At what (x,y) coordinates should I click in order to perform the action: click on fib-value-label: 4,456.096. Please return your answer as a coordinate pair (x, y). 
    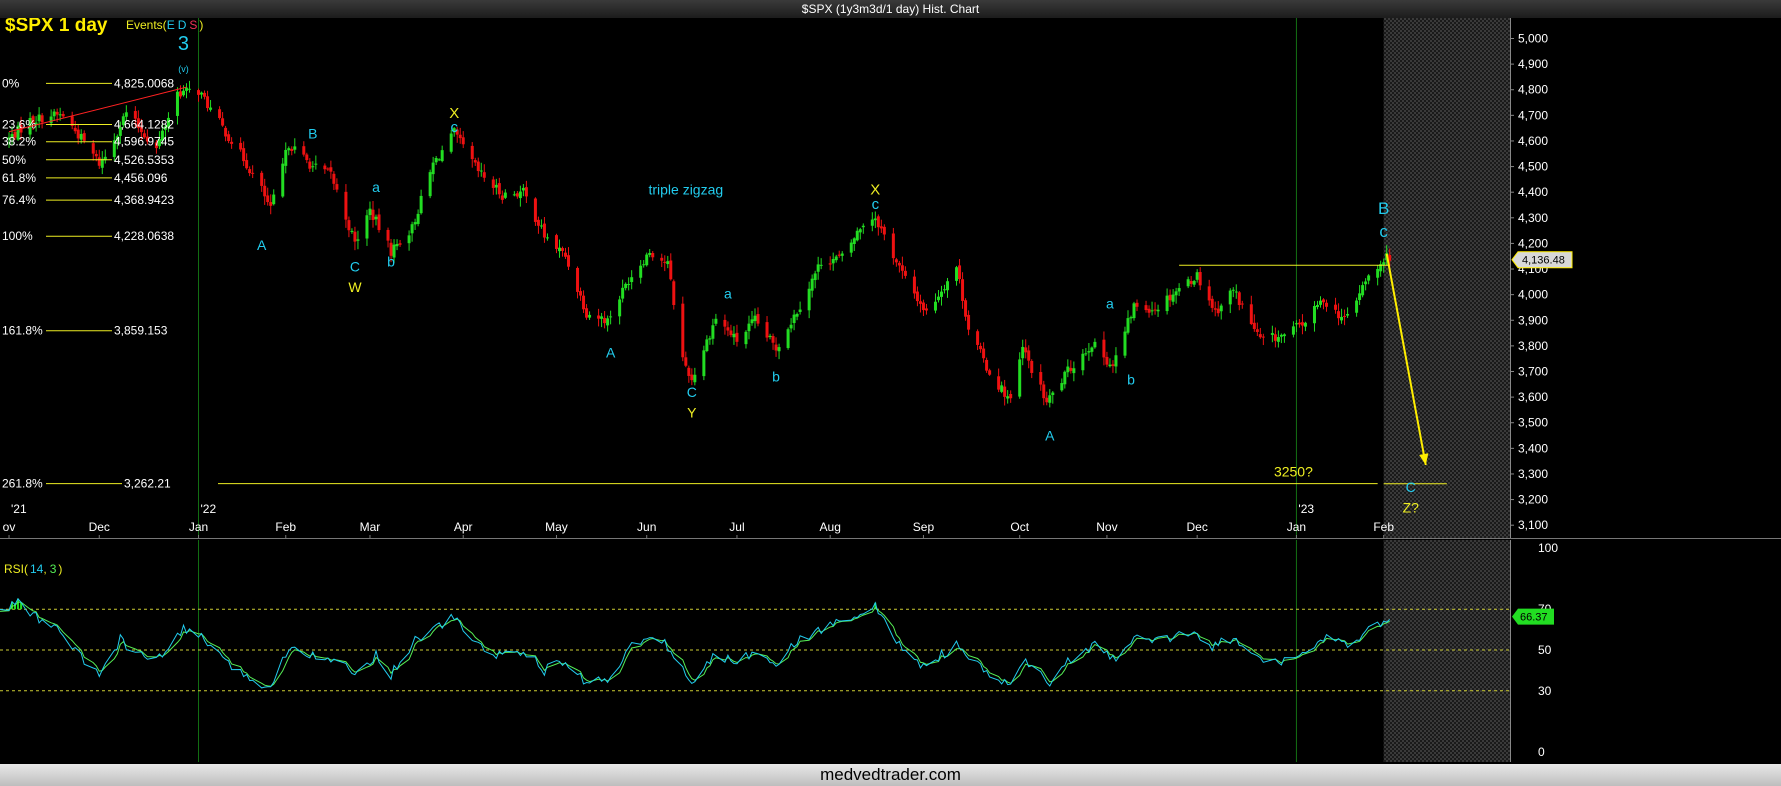
    Looking at the image, I should click on (141, 178).